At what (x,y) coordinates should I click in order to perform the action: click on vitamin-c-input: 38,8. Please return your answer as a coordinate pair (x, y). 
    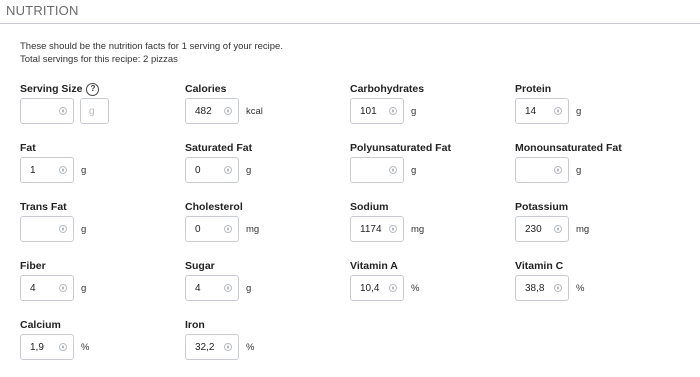
    Looking at the image, I should click on (542, 288).